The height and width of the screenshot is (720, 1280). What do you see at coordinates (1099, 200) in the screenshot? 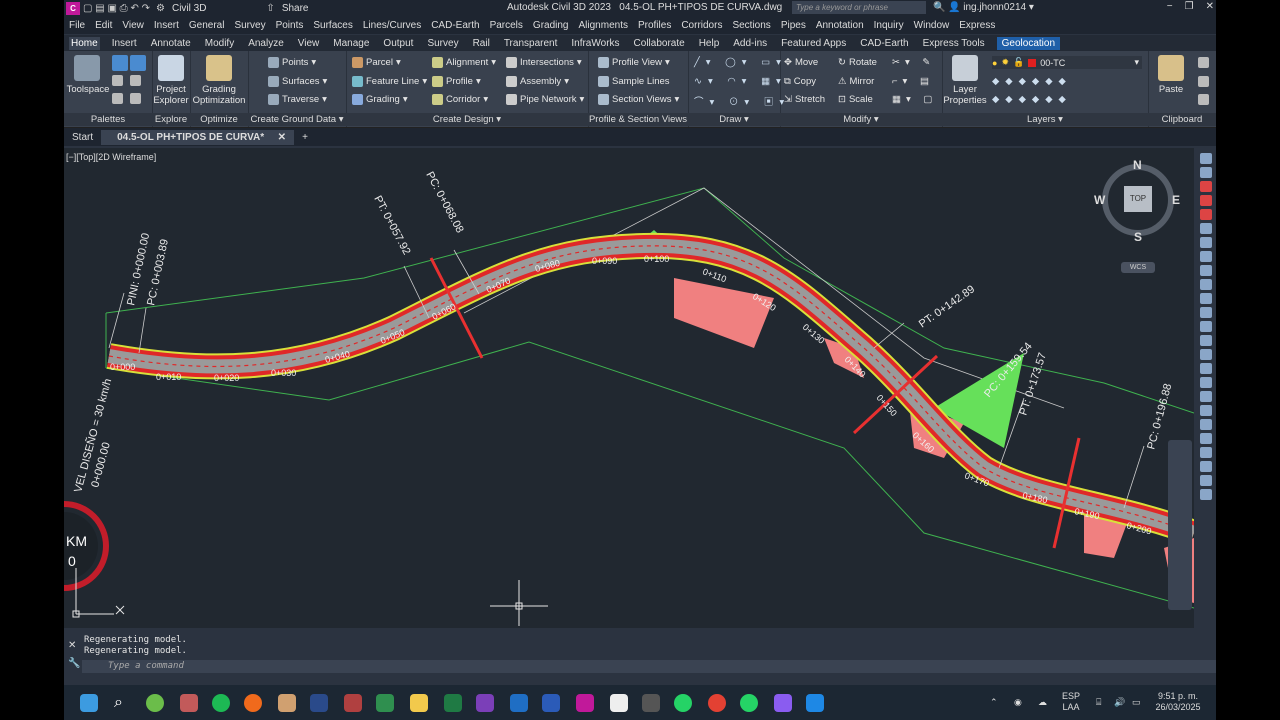
I see `compass-west: W` at bounding box center [1099, 200].